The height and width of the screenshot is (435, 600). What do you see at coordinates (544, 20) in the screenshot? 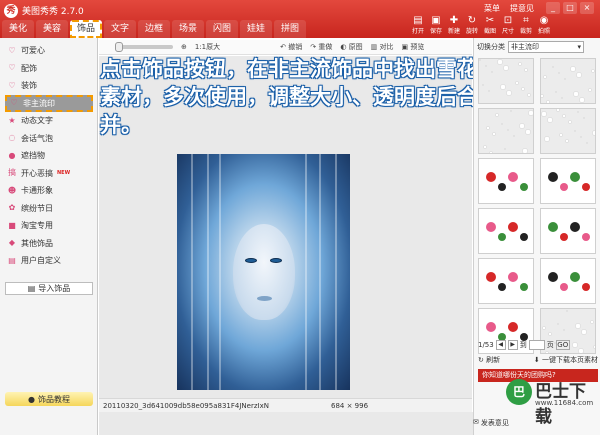
I see `camera-icon: ◉` at bounding box center [544, 20].